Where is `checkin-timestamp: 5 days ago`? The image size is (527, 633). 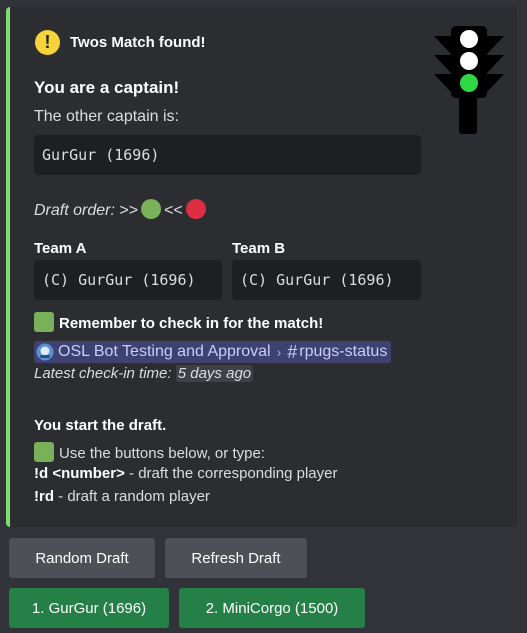 checkin-timestamp: 5 days ago is located at coordinates (214, 373).